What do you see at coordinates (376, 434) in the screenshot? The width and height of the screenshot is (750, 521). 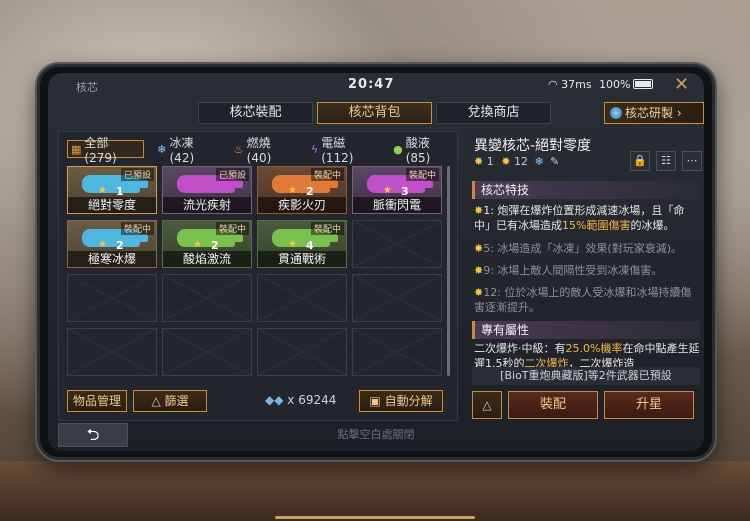 I see `close-hint: 點擊空白處關閉` at bounding box center [376, 434].